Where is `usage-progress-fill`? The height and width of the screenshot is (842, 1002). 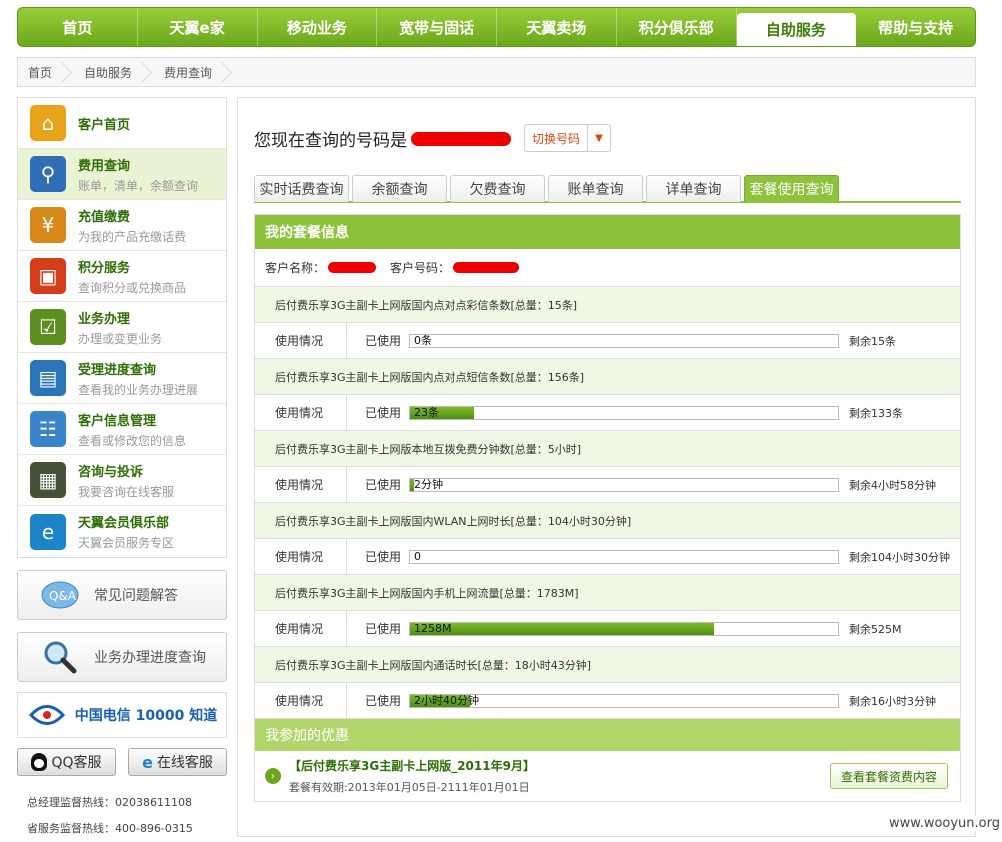
usage-progress-fill is located at coordinates (562, 628).